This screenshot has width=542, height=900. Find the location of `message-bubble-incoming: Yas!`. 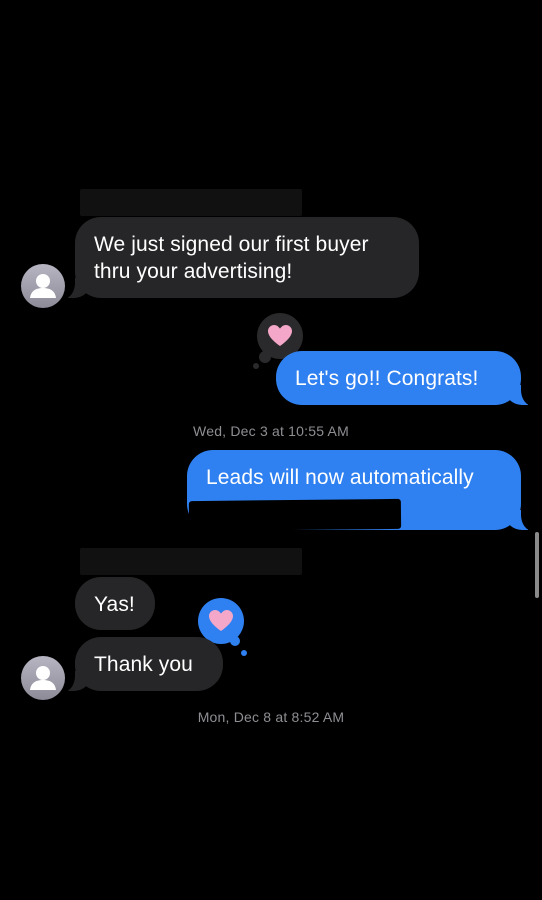

message-bubble-incoming: Yas! is located at coordinates (115, 603).